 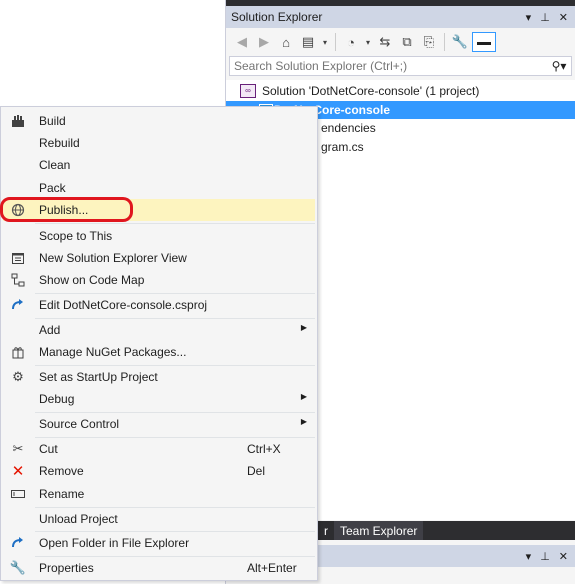 What do you see at coordinates (379, 530) in the screenshot?
I see `tab-team-explorer: Team Explorer` at bounding box center [379, 530].